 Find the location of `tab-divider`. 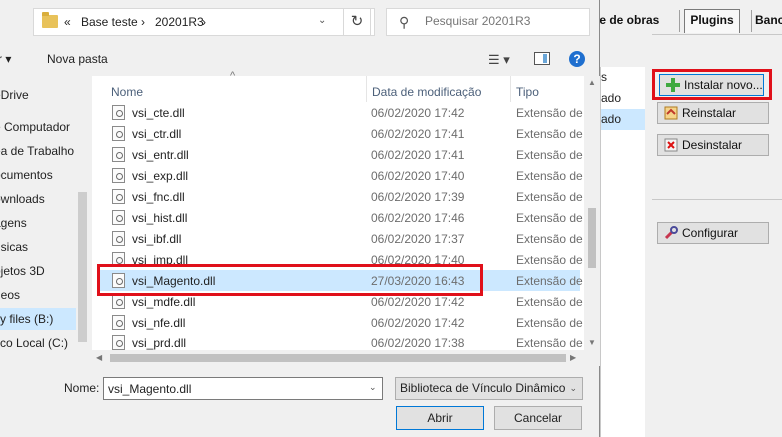

tab-divider is located at coordinates (717, 34).